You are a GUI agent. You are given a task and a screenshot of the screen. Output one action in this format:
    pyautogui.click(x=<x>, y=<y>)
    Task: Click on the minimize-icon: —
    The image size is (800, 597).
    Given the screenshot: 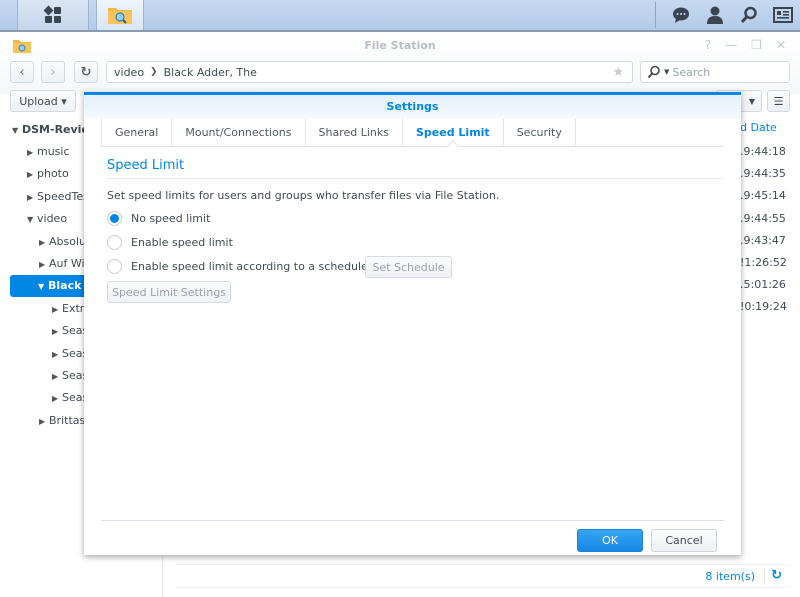 What is the action you would take?
    pyautogui.click(x=731, y=45)
    